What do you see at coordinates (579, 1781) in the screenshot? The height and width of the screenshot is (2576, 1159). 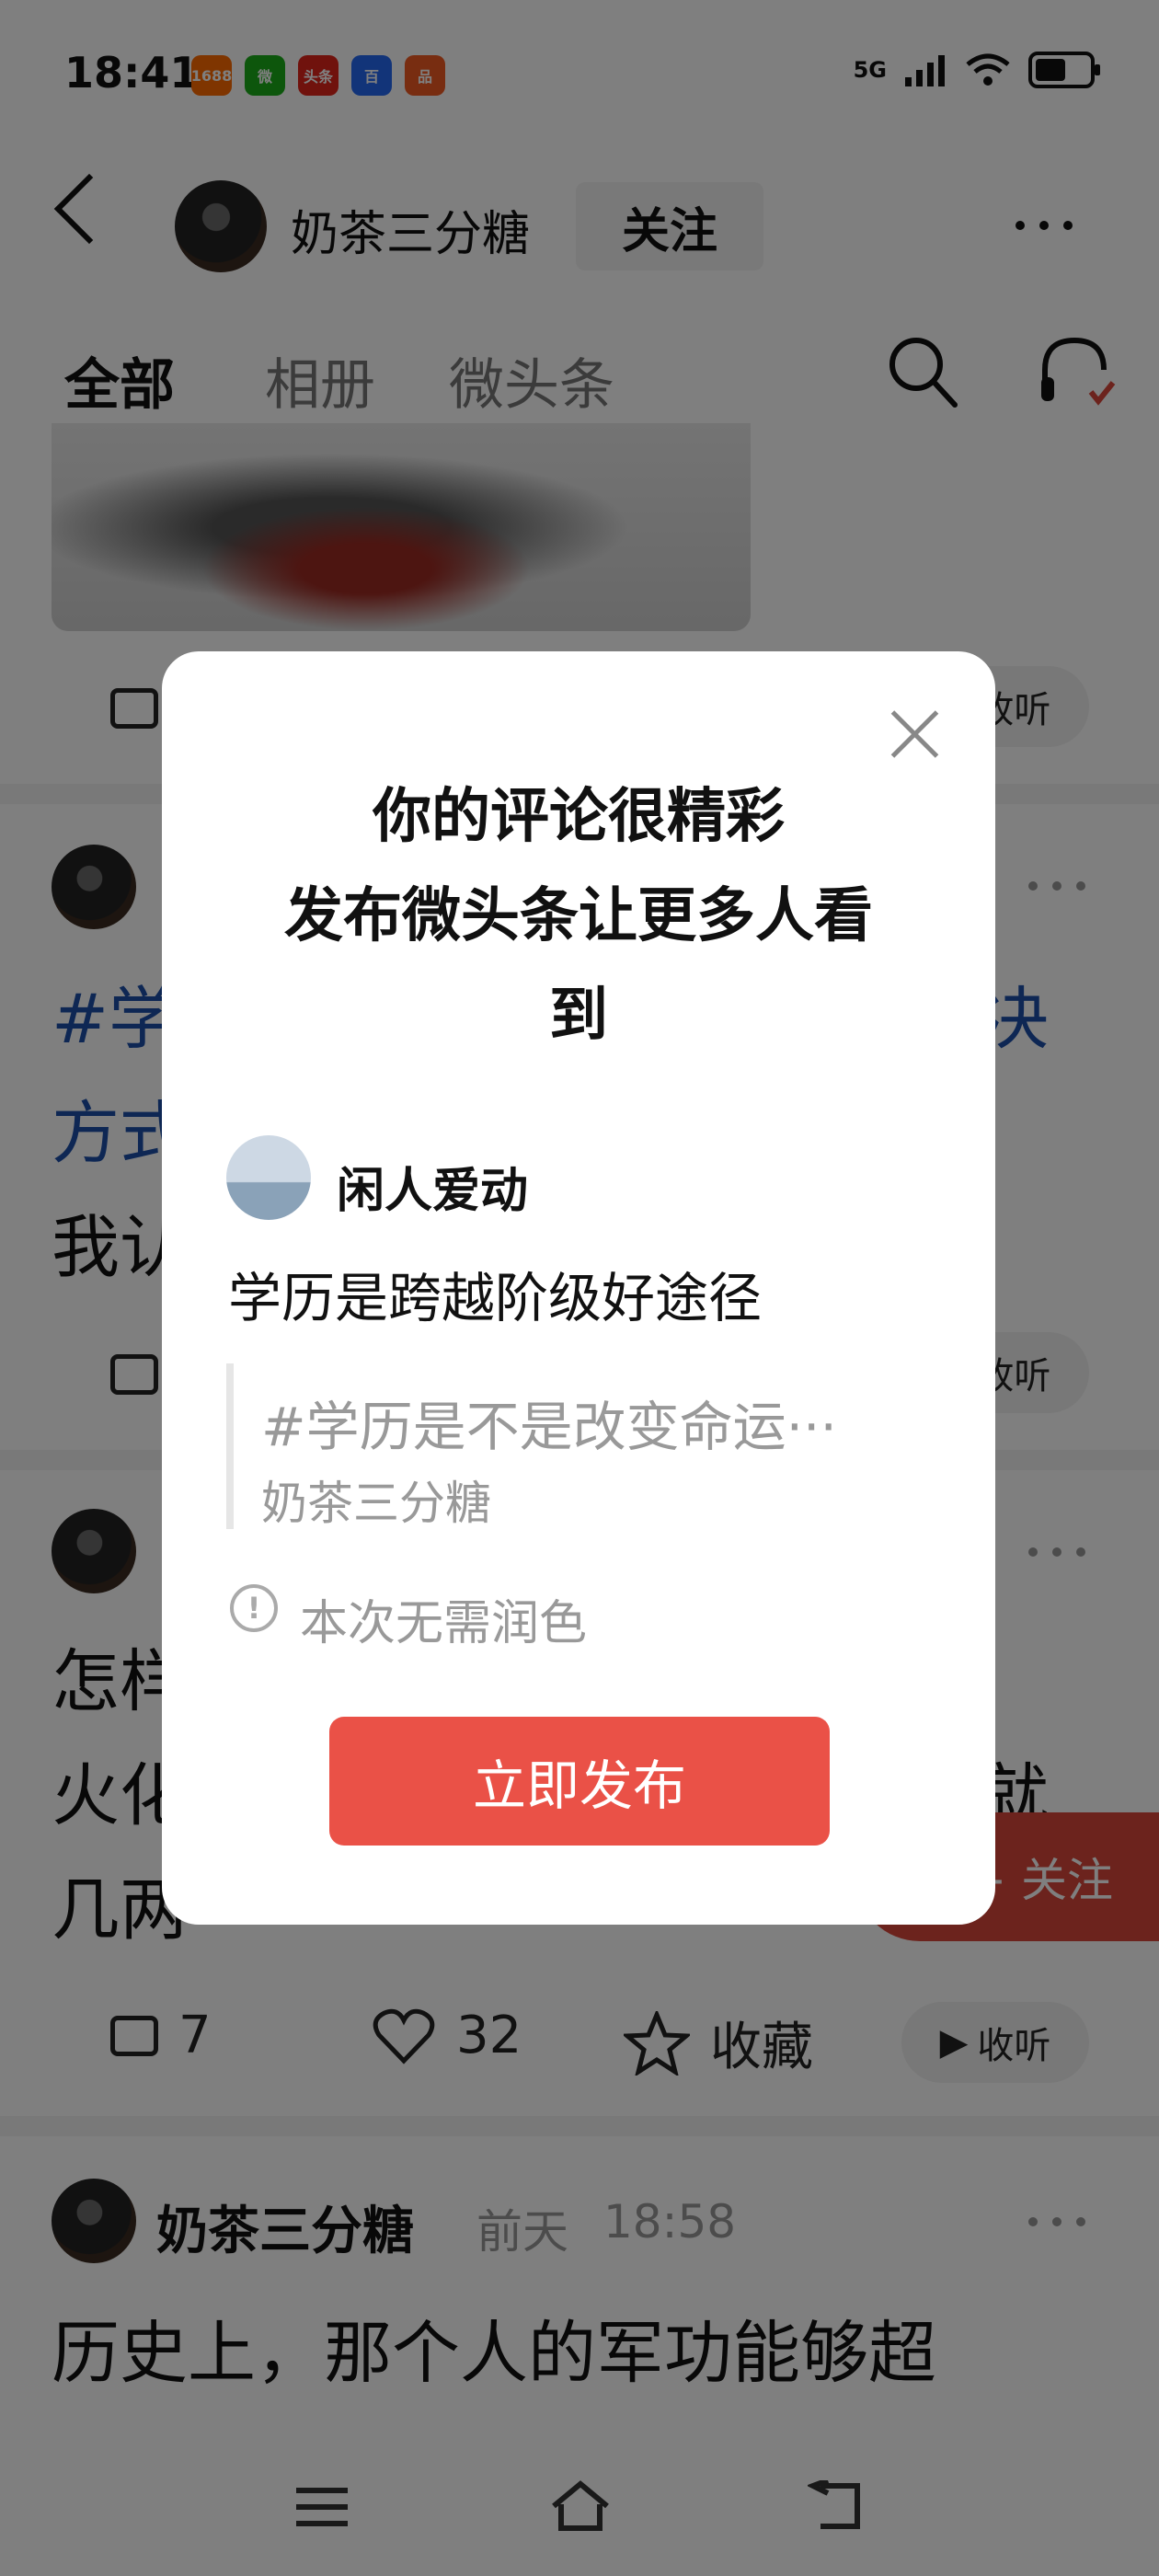 I see `publish-now-button: 立即发布` at bounding box center [579, 1781].